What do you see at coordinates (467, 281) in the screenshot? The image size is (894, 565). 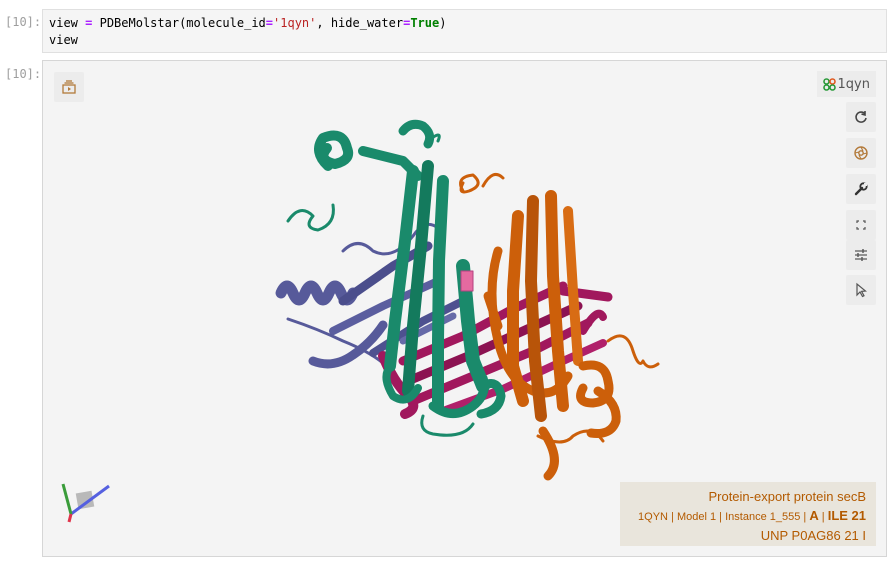 I see `highlighted-residue` at bounding box center [467, 281].